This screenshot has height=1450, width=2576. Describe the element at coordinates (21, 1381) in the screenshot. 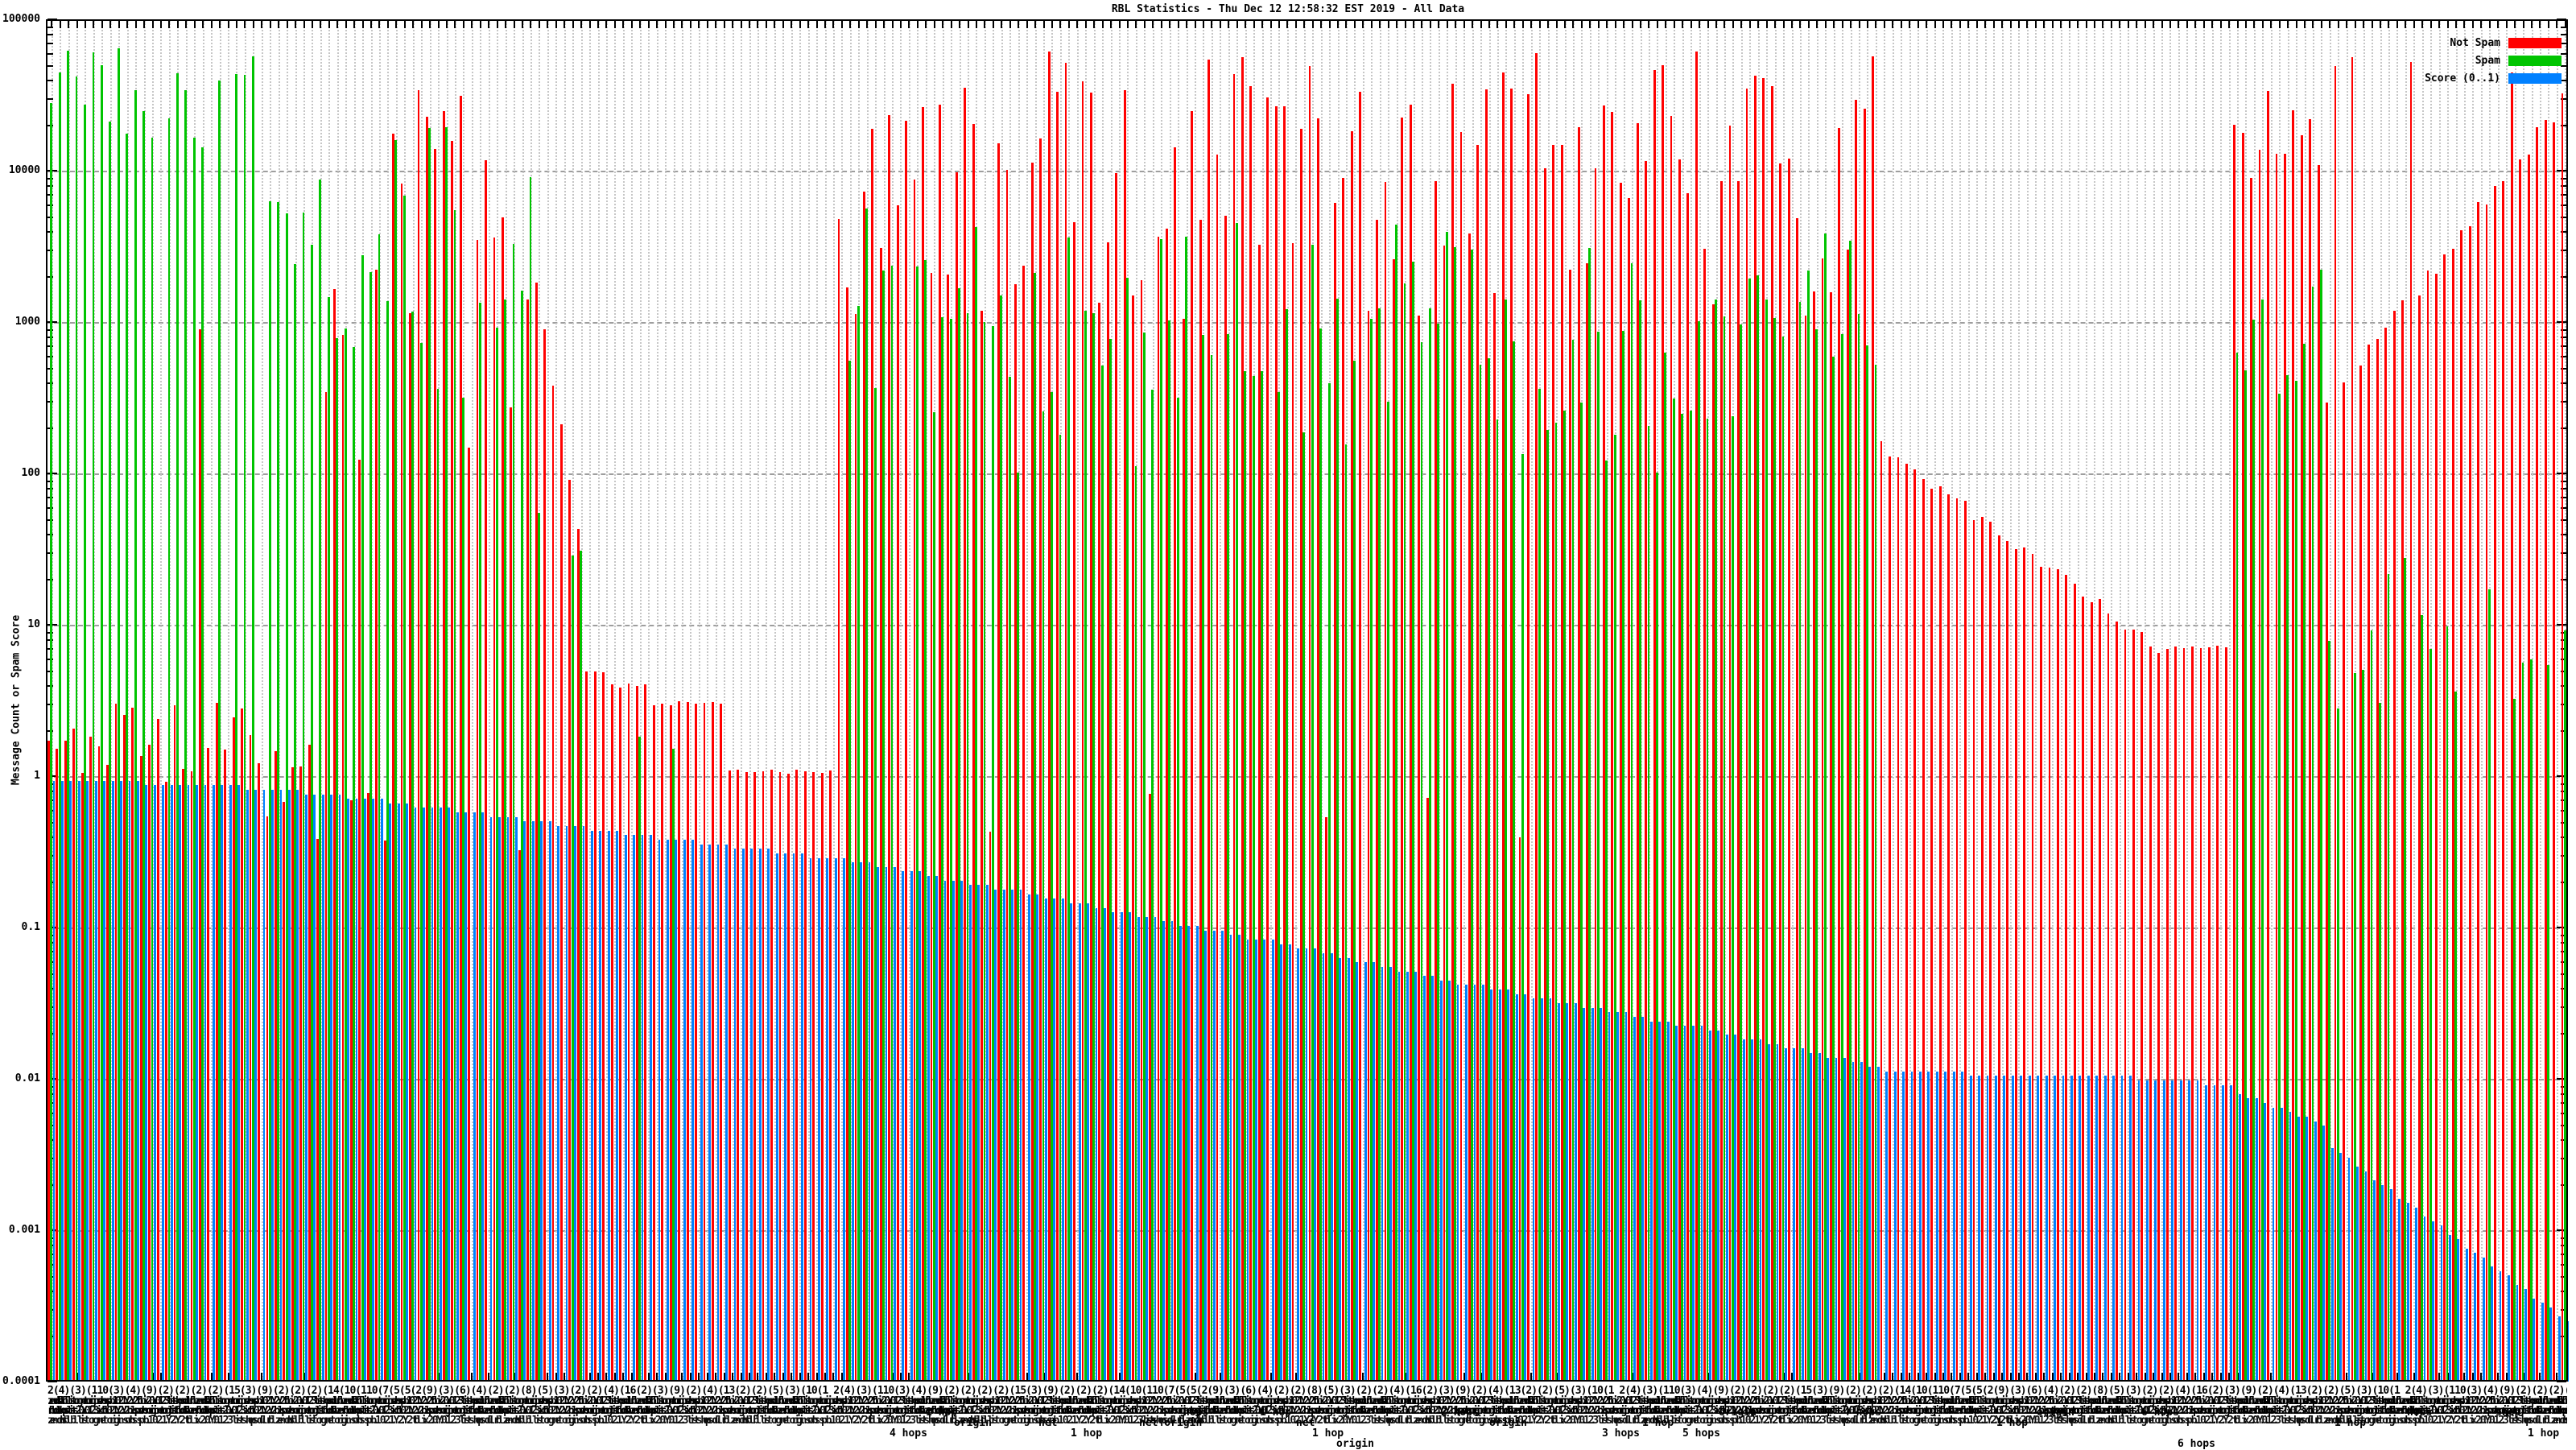

I see `y-tick-label: 0.0001` at that location.